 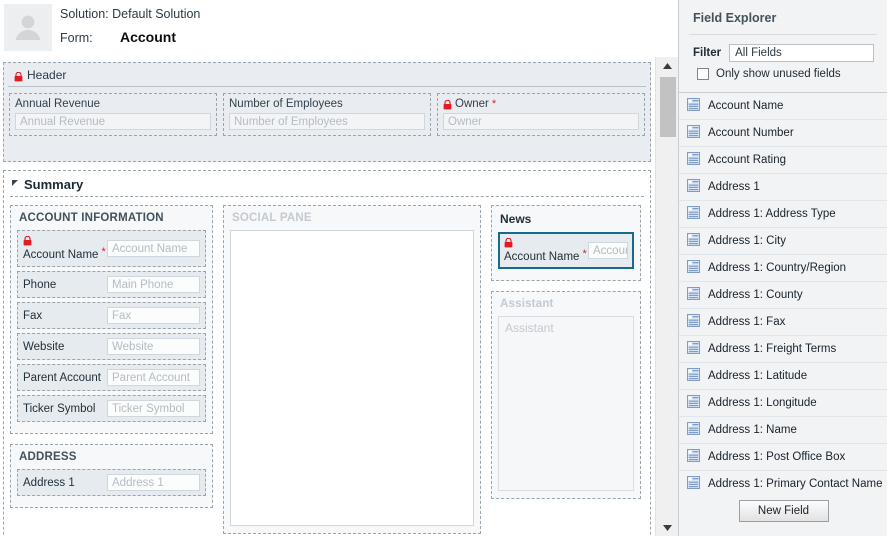 What do you see at coordinates (783, 482) in the screenshot?
I see `field-list-item: Address 1: Primary Contact Name` at bounding box center [783, 482].